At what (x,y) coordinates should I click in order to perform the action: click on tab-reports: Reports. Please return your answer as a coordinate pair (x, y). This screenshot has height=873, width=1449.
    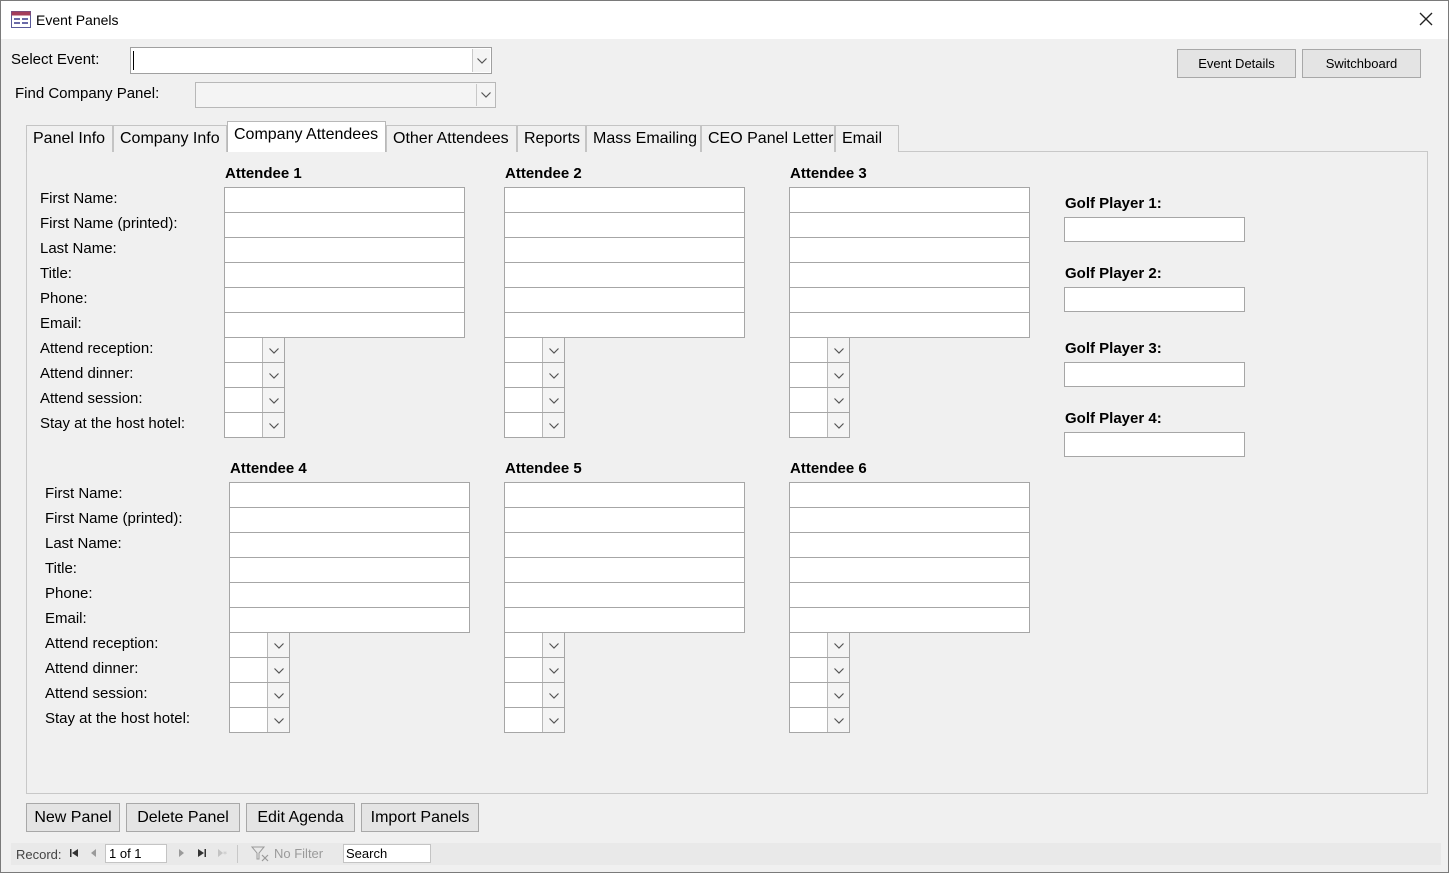
    Looking at the image, I should click on (551, 138).